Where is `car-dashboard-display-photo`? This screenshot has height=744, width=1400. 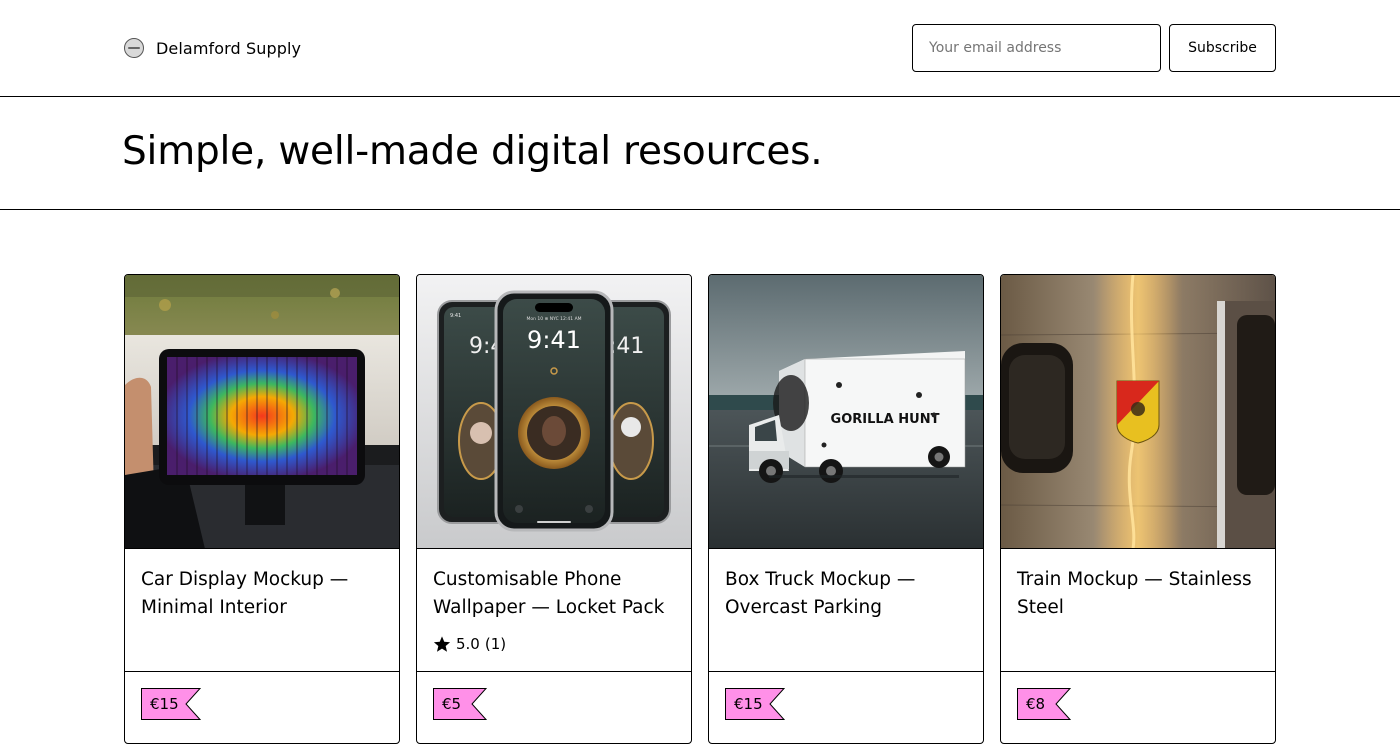 car-dashboard-display-photo is located at coordinates (262, 412).